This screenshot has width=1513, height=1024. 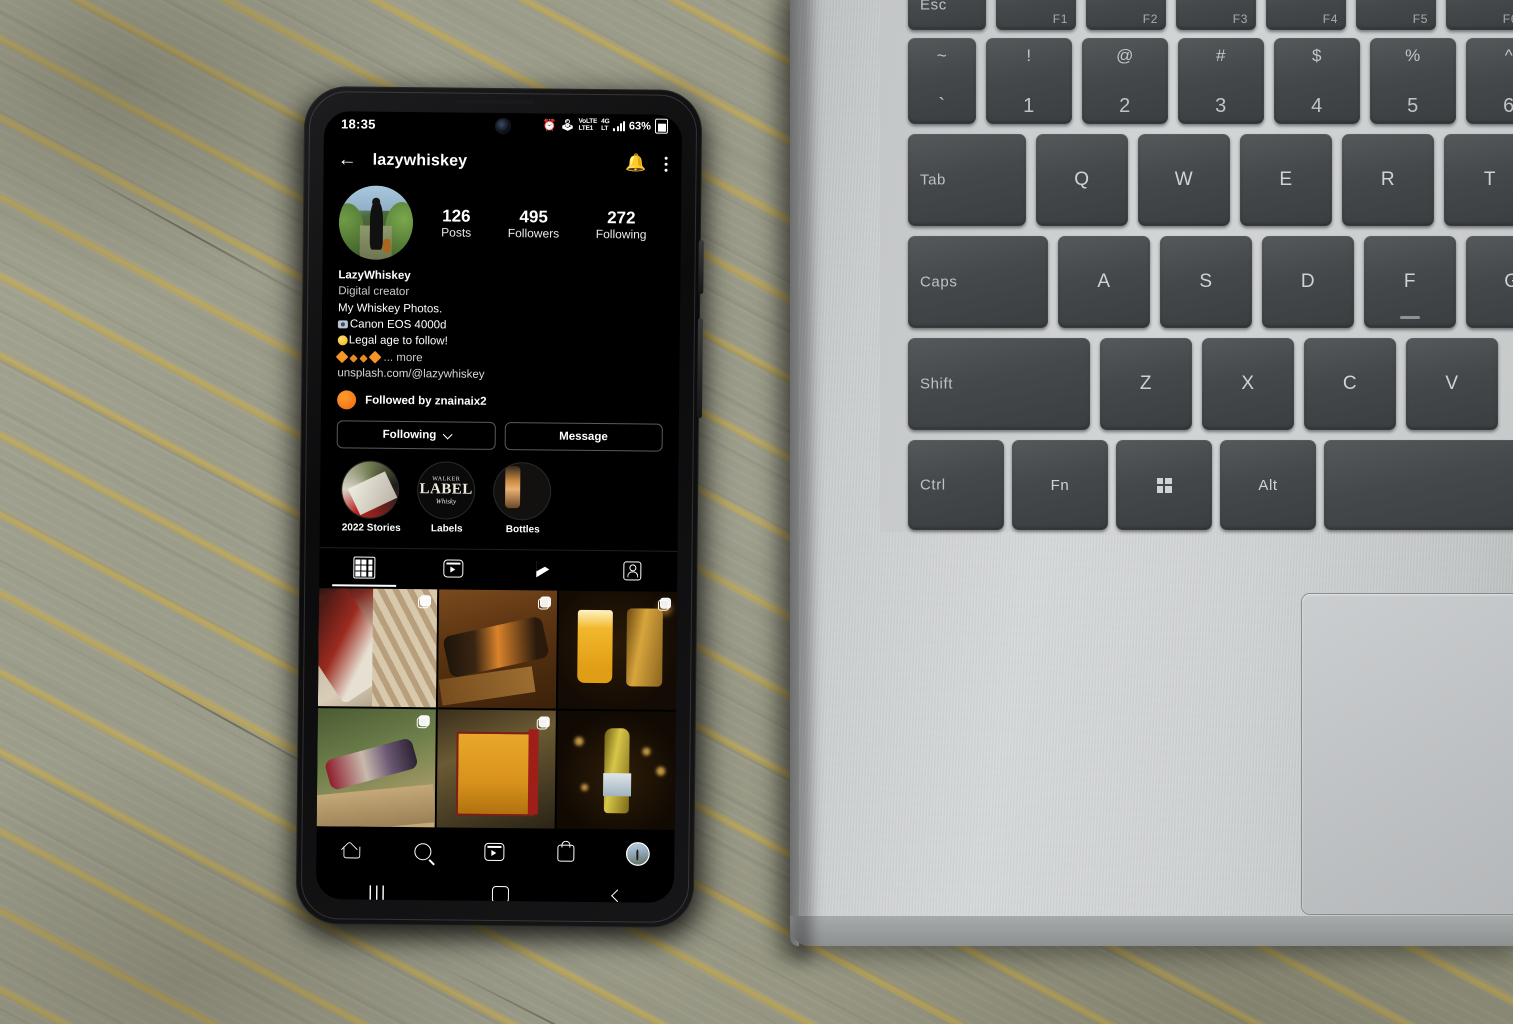 I want to click on highlight-labels: WALKER LABEL Whisky Labels, so click(x=447, y=498).